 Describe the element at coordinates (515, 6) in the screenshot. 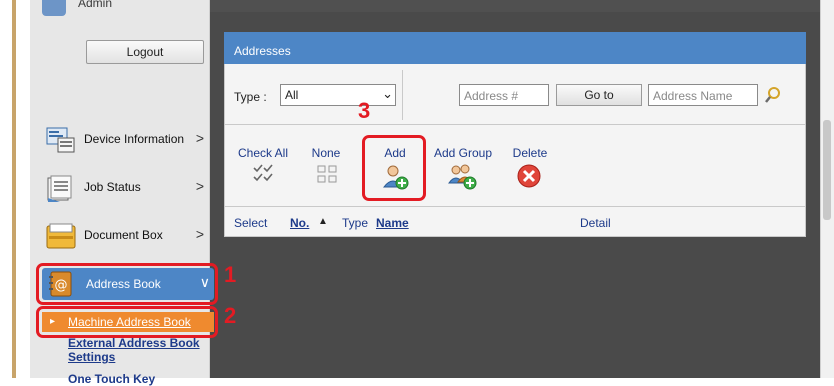

I see `top-bar` at that location.